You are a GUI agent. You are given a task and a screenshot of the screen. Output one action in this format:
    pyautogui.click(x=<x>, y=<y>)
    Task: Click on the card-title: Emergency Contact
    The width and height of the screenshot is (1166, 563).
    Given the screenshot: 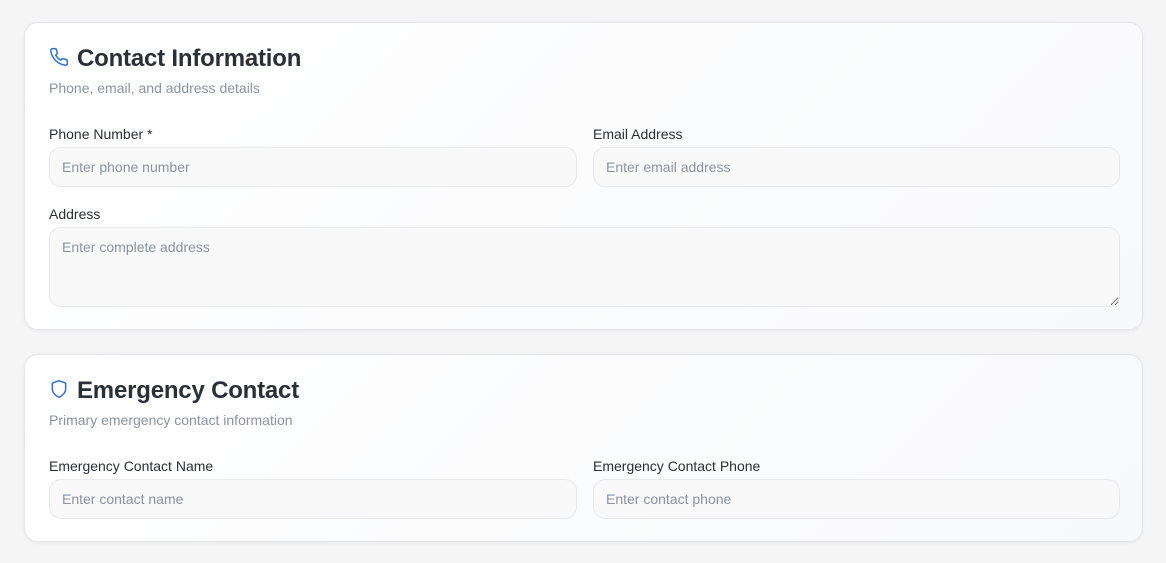 What is the action you would take?
    pyautogui.click(x=188, y=390)
    